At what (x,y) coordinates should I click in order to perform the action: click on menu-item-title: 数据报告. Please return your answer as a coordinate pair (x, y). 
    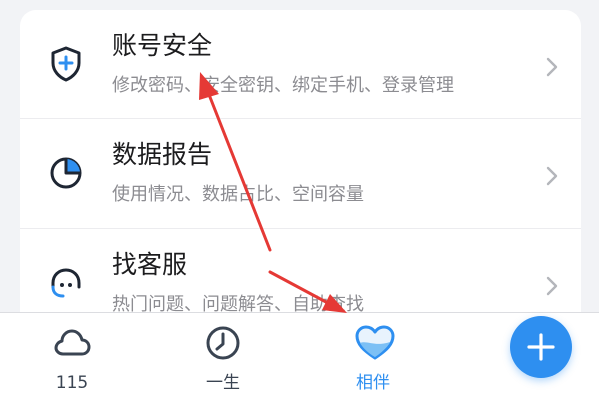
    Looking at the image, I should click on (162, 154).